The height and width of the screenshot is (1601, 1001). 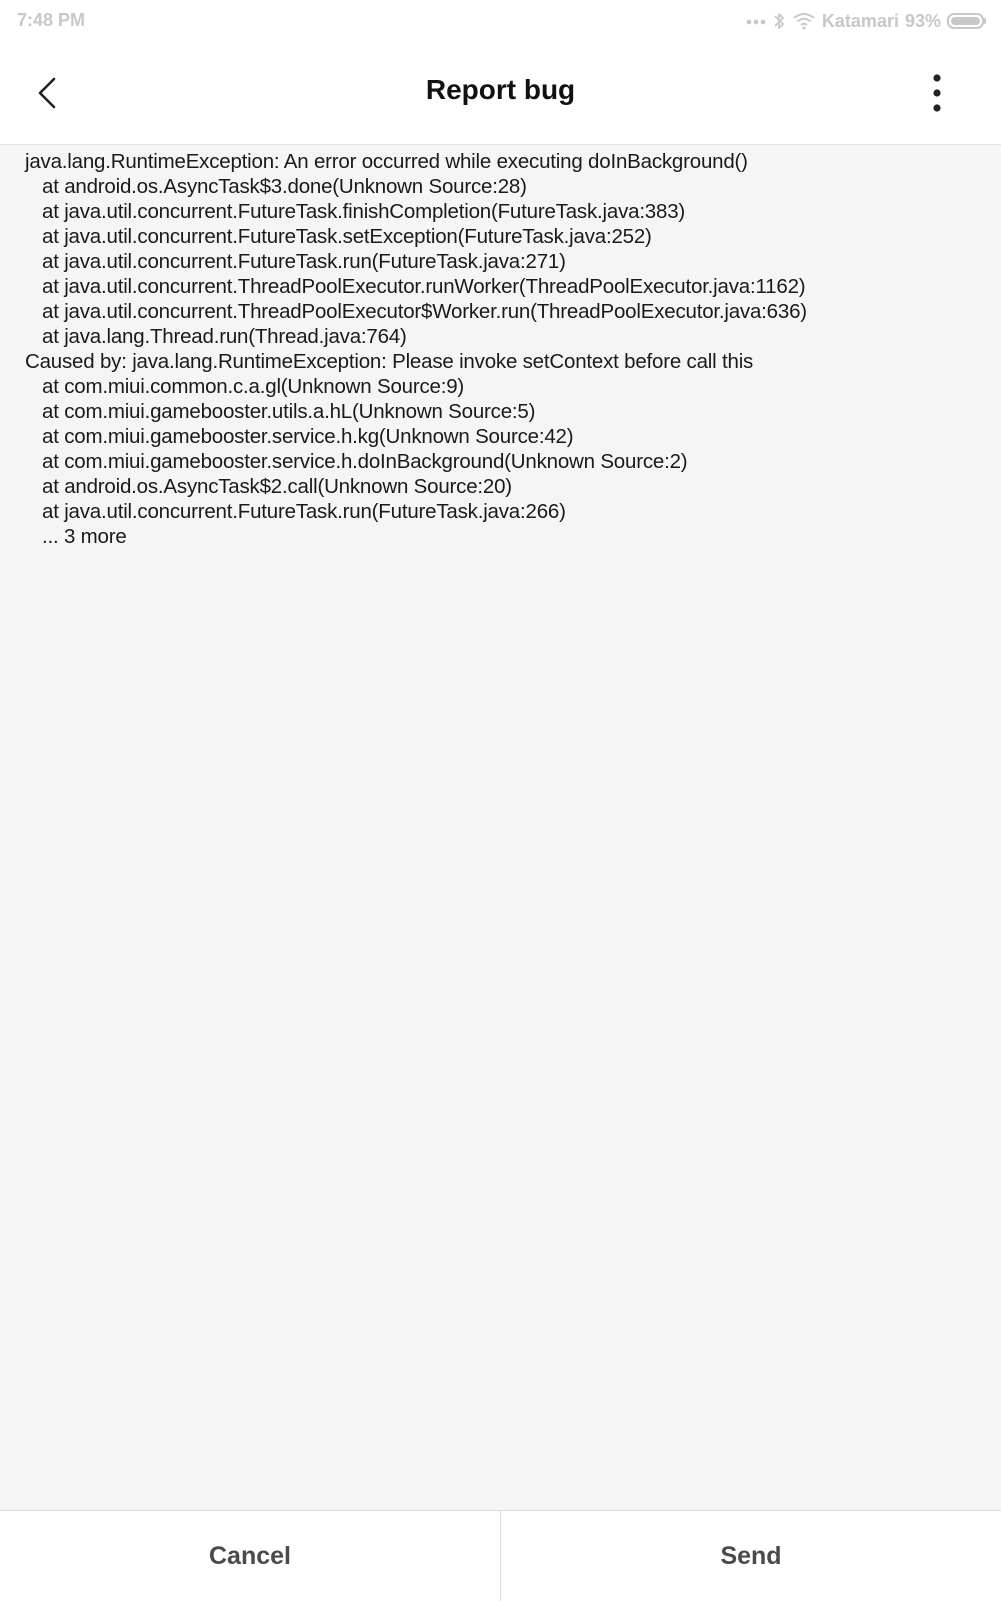 I want to click on more-notifications-icon, so click(x=756, y=21).